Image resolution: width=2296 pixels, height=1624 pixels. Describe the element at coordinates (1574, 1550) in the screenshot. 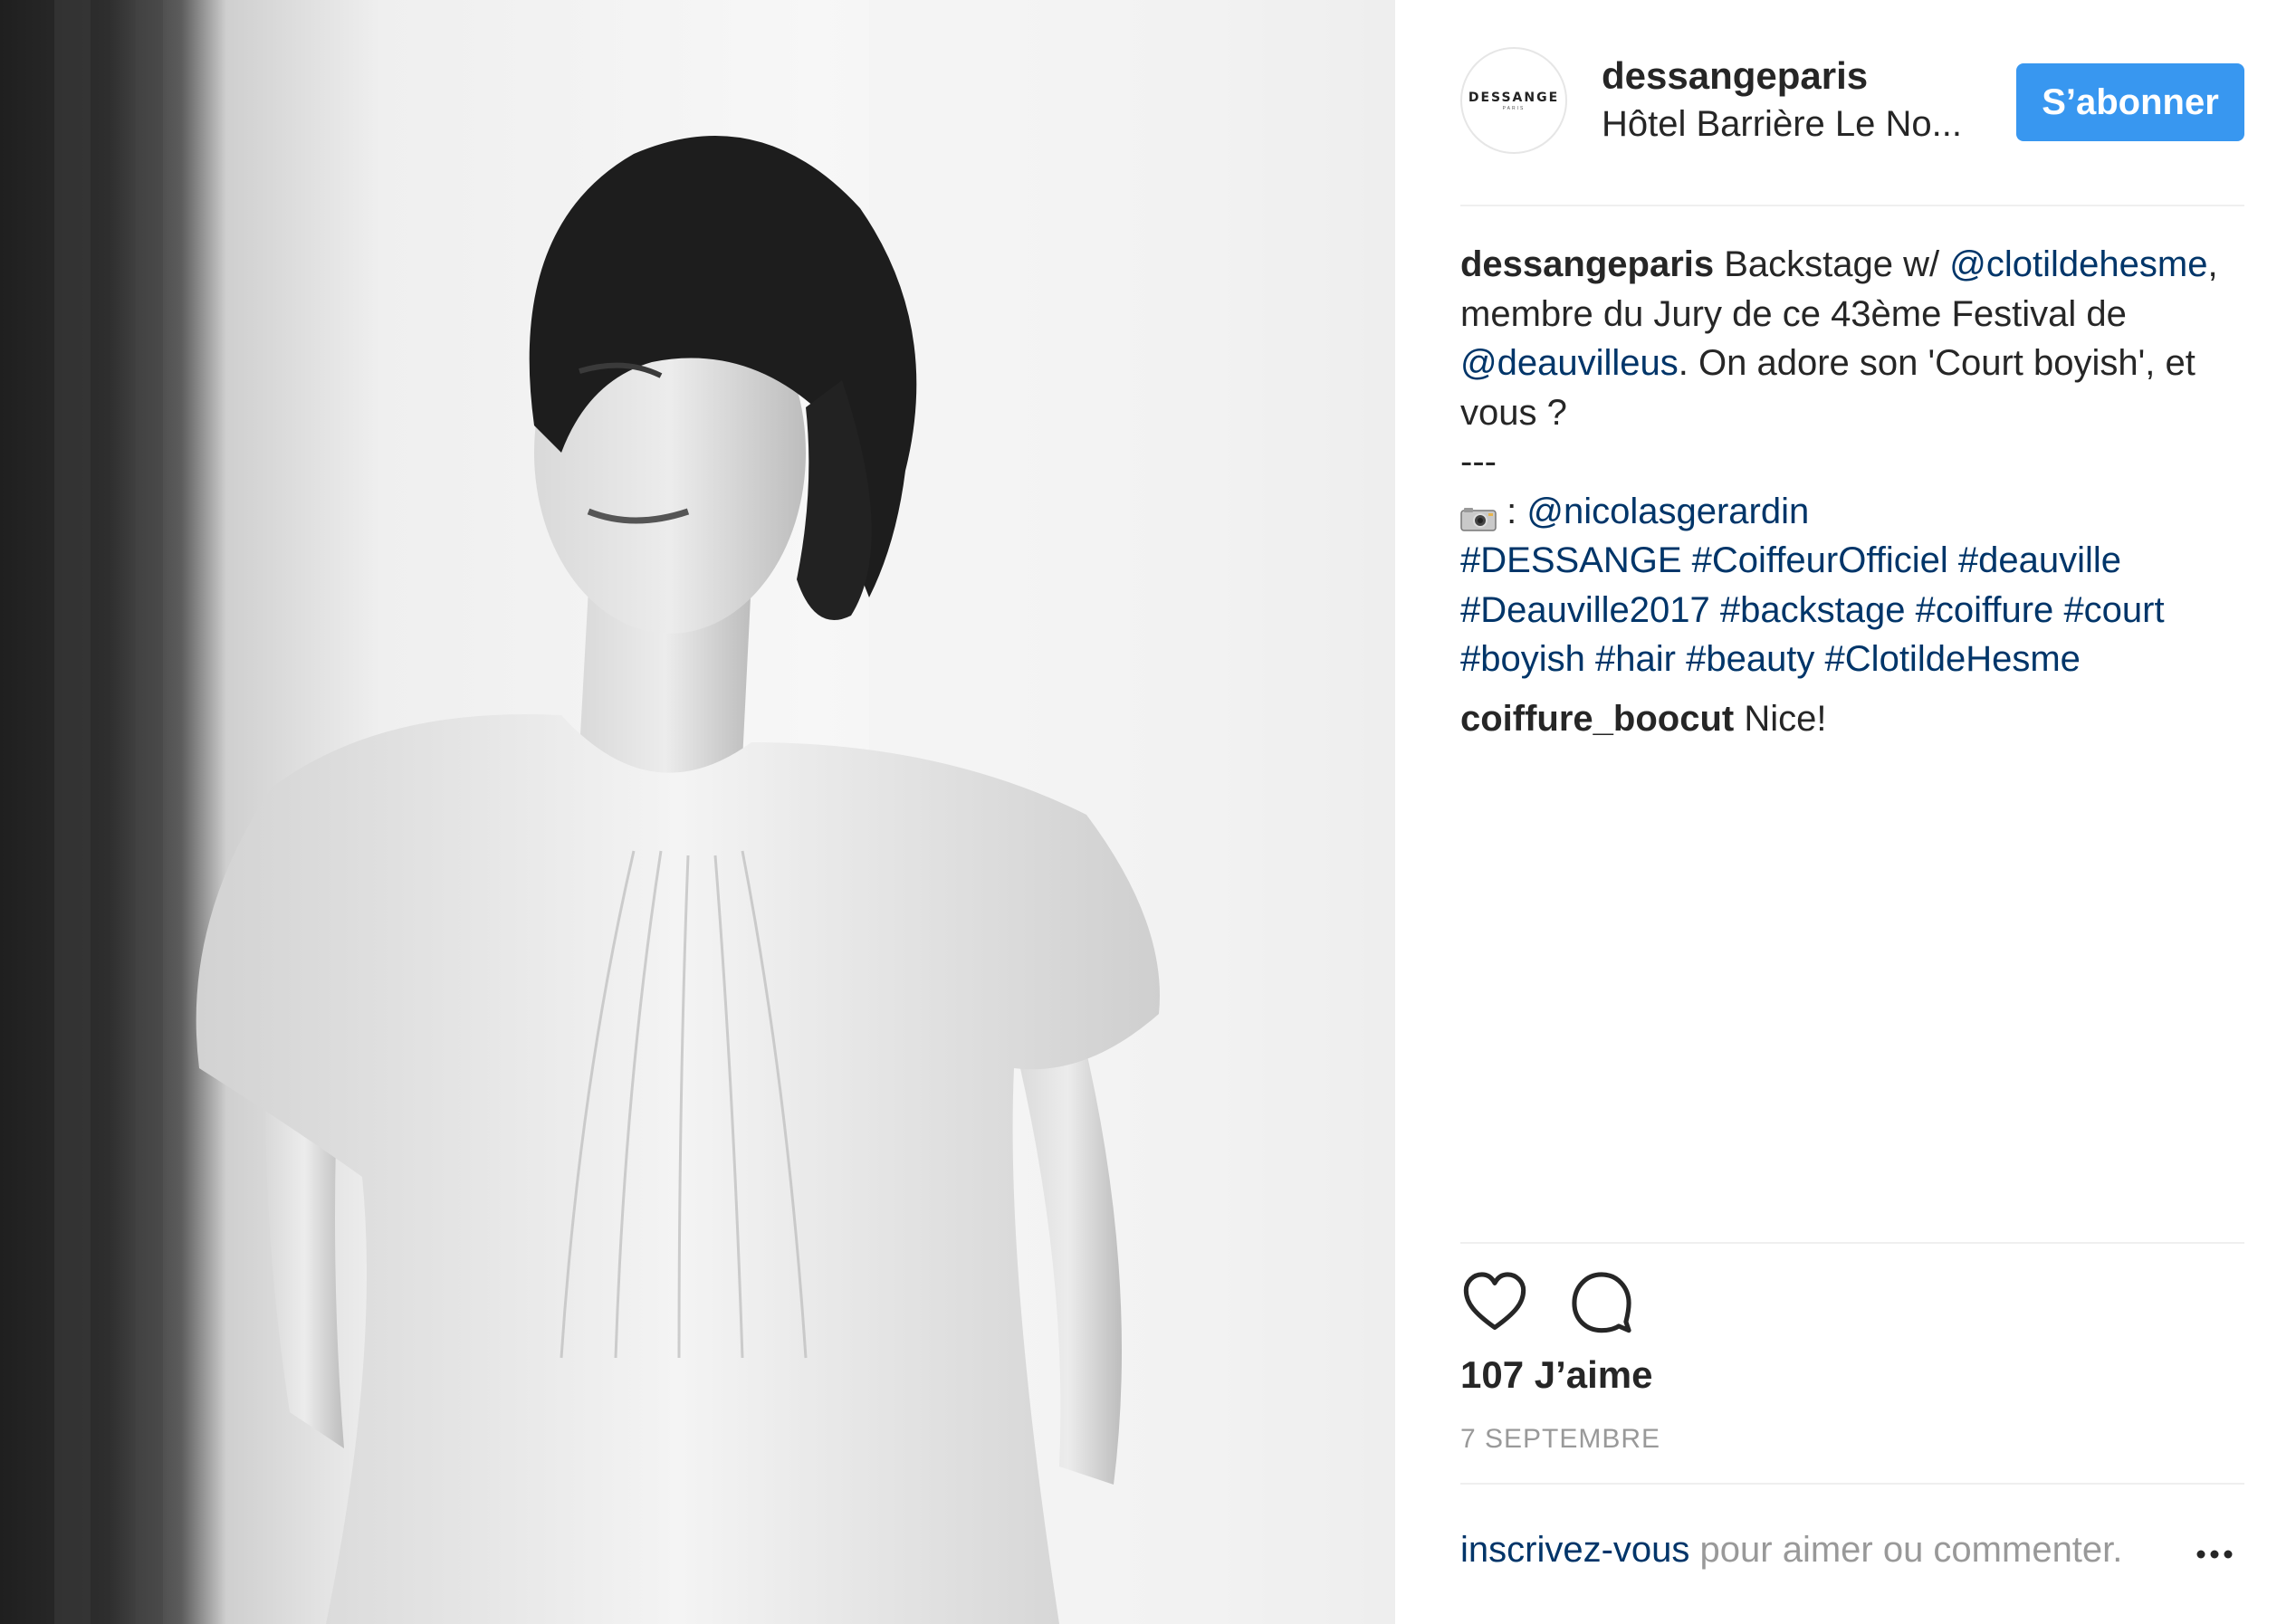

I see `signup-link: inscrivez-vous` at that location.